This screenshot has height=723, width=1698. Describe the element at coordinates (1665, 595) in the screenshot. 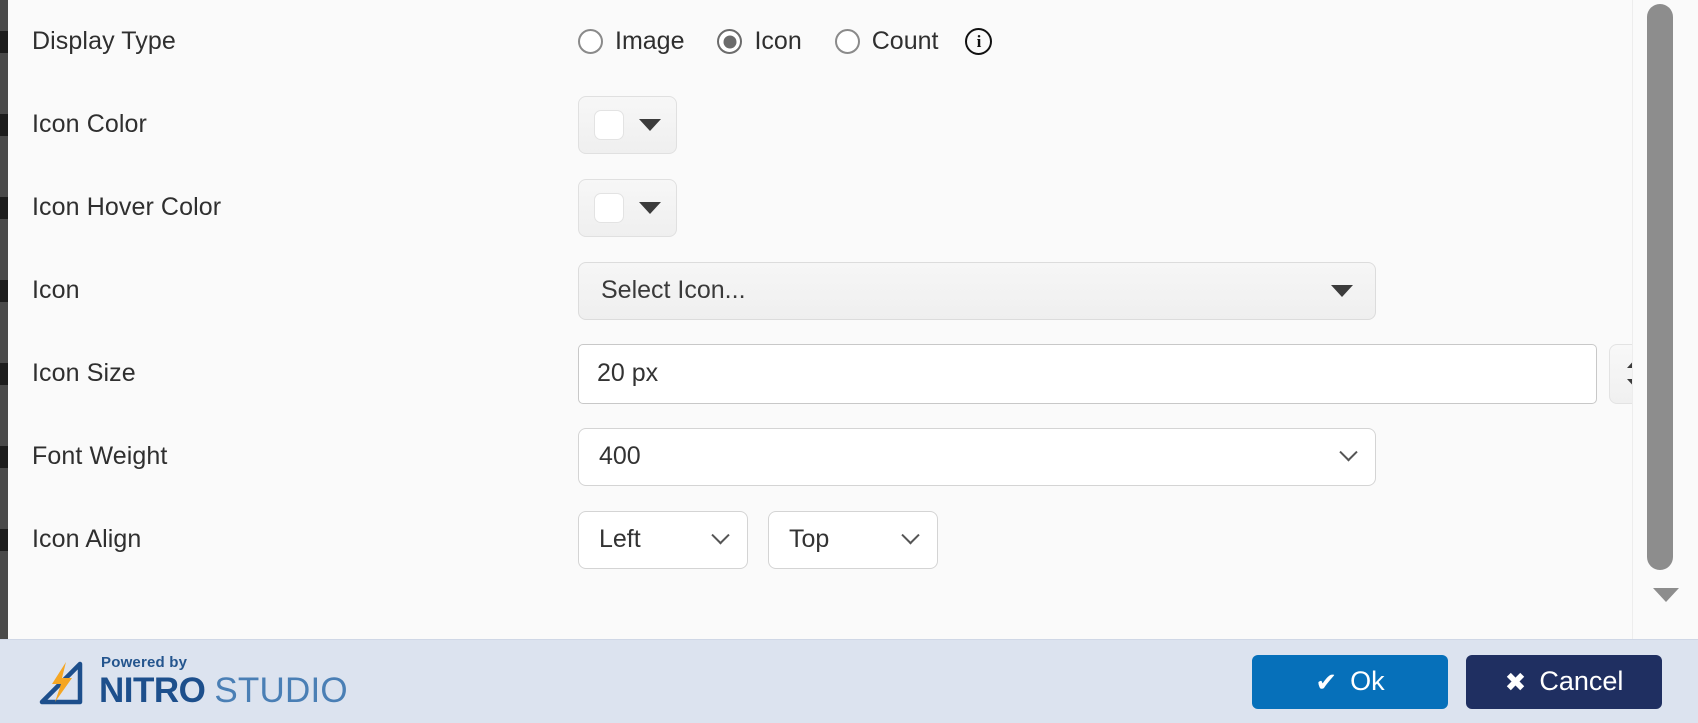

I see `scroll-down-arrow-icon` at that location.